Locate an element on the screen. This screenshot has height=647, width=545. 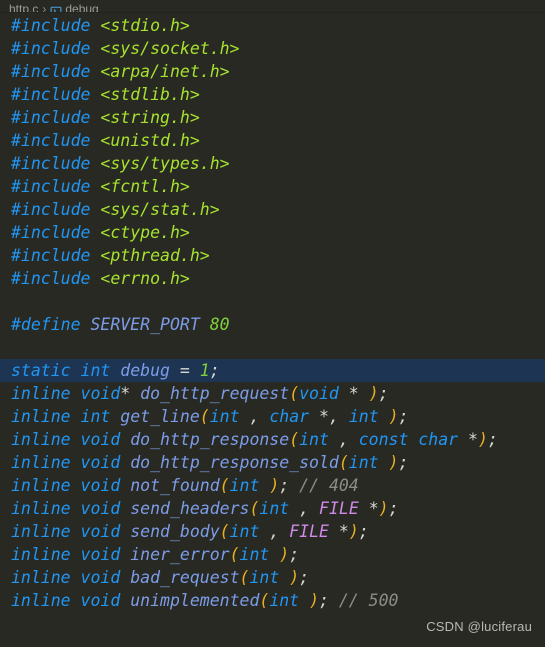
code-token-ident: do_http_response is located at coordinates (210, 439).